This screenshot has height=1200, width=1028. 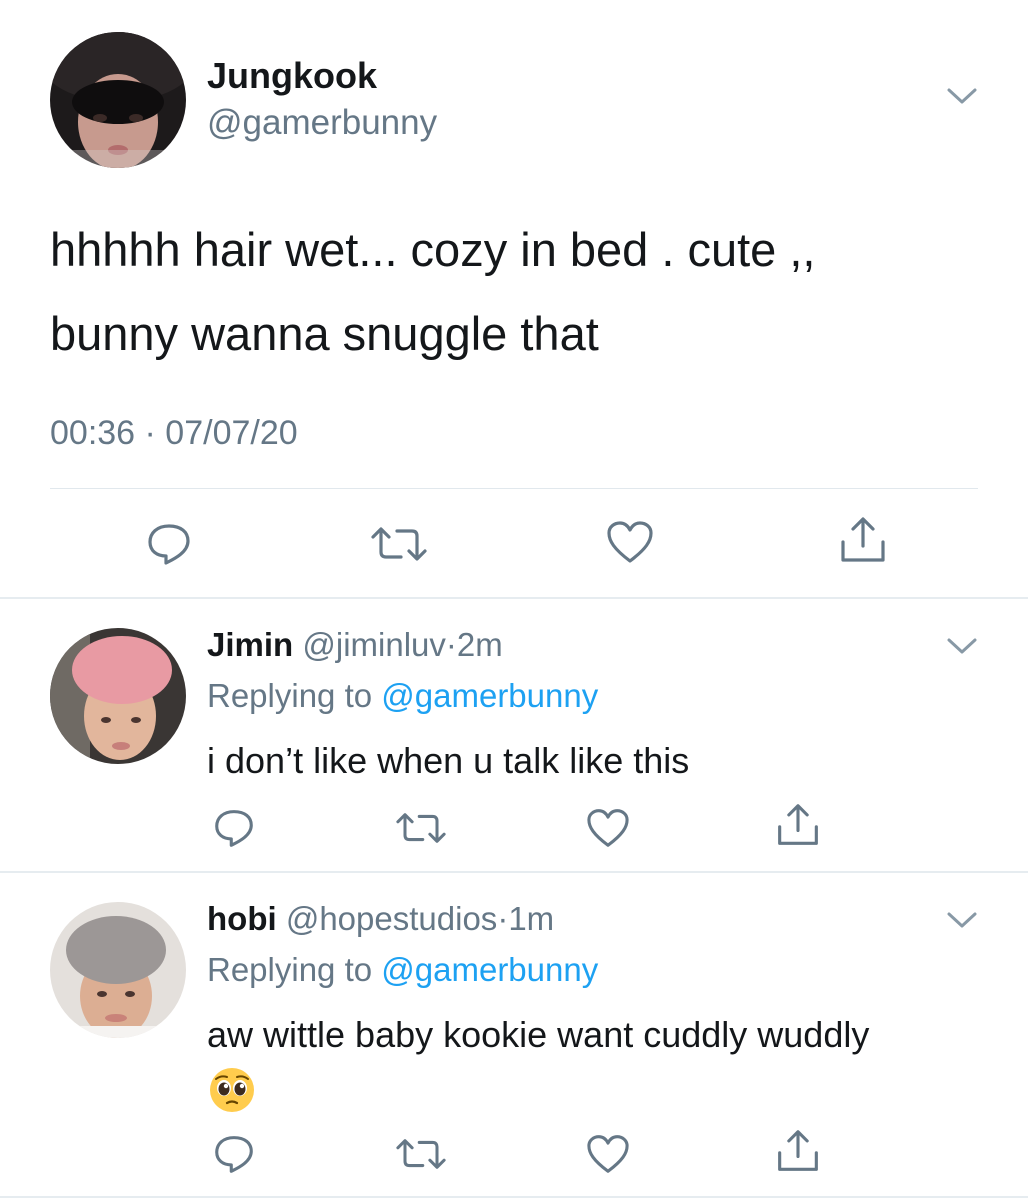 What do you see at coordinates (448, 760) in the screenshot?
I see `reply-text: i don’t like when u talk like this` at bounding box center [448, 760].